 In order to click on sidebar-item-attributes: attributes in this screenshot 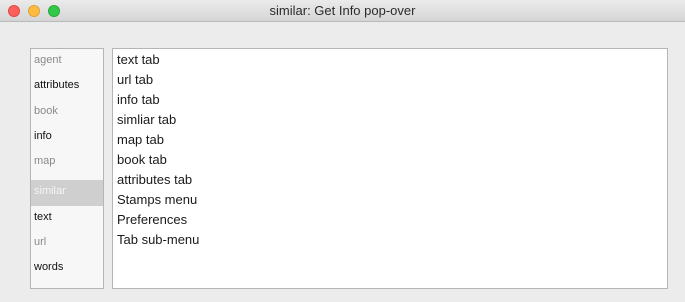, I will do `click(67, 87)`.